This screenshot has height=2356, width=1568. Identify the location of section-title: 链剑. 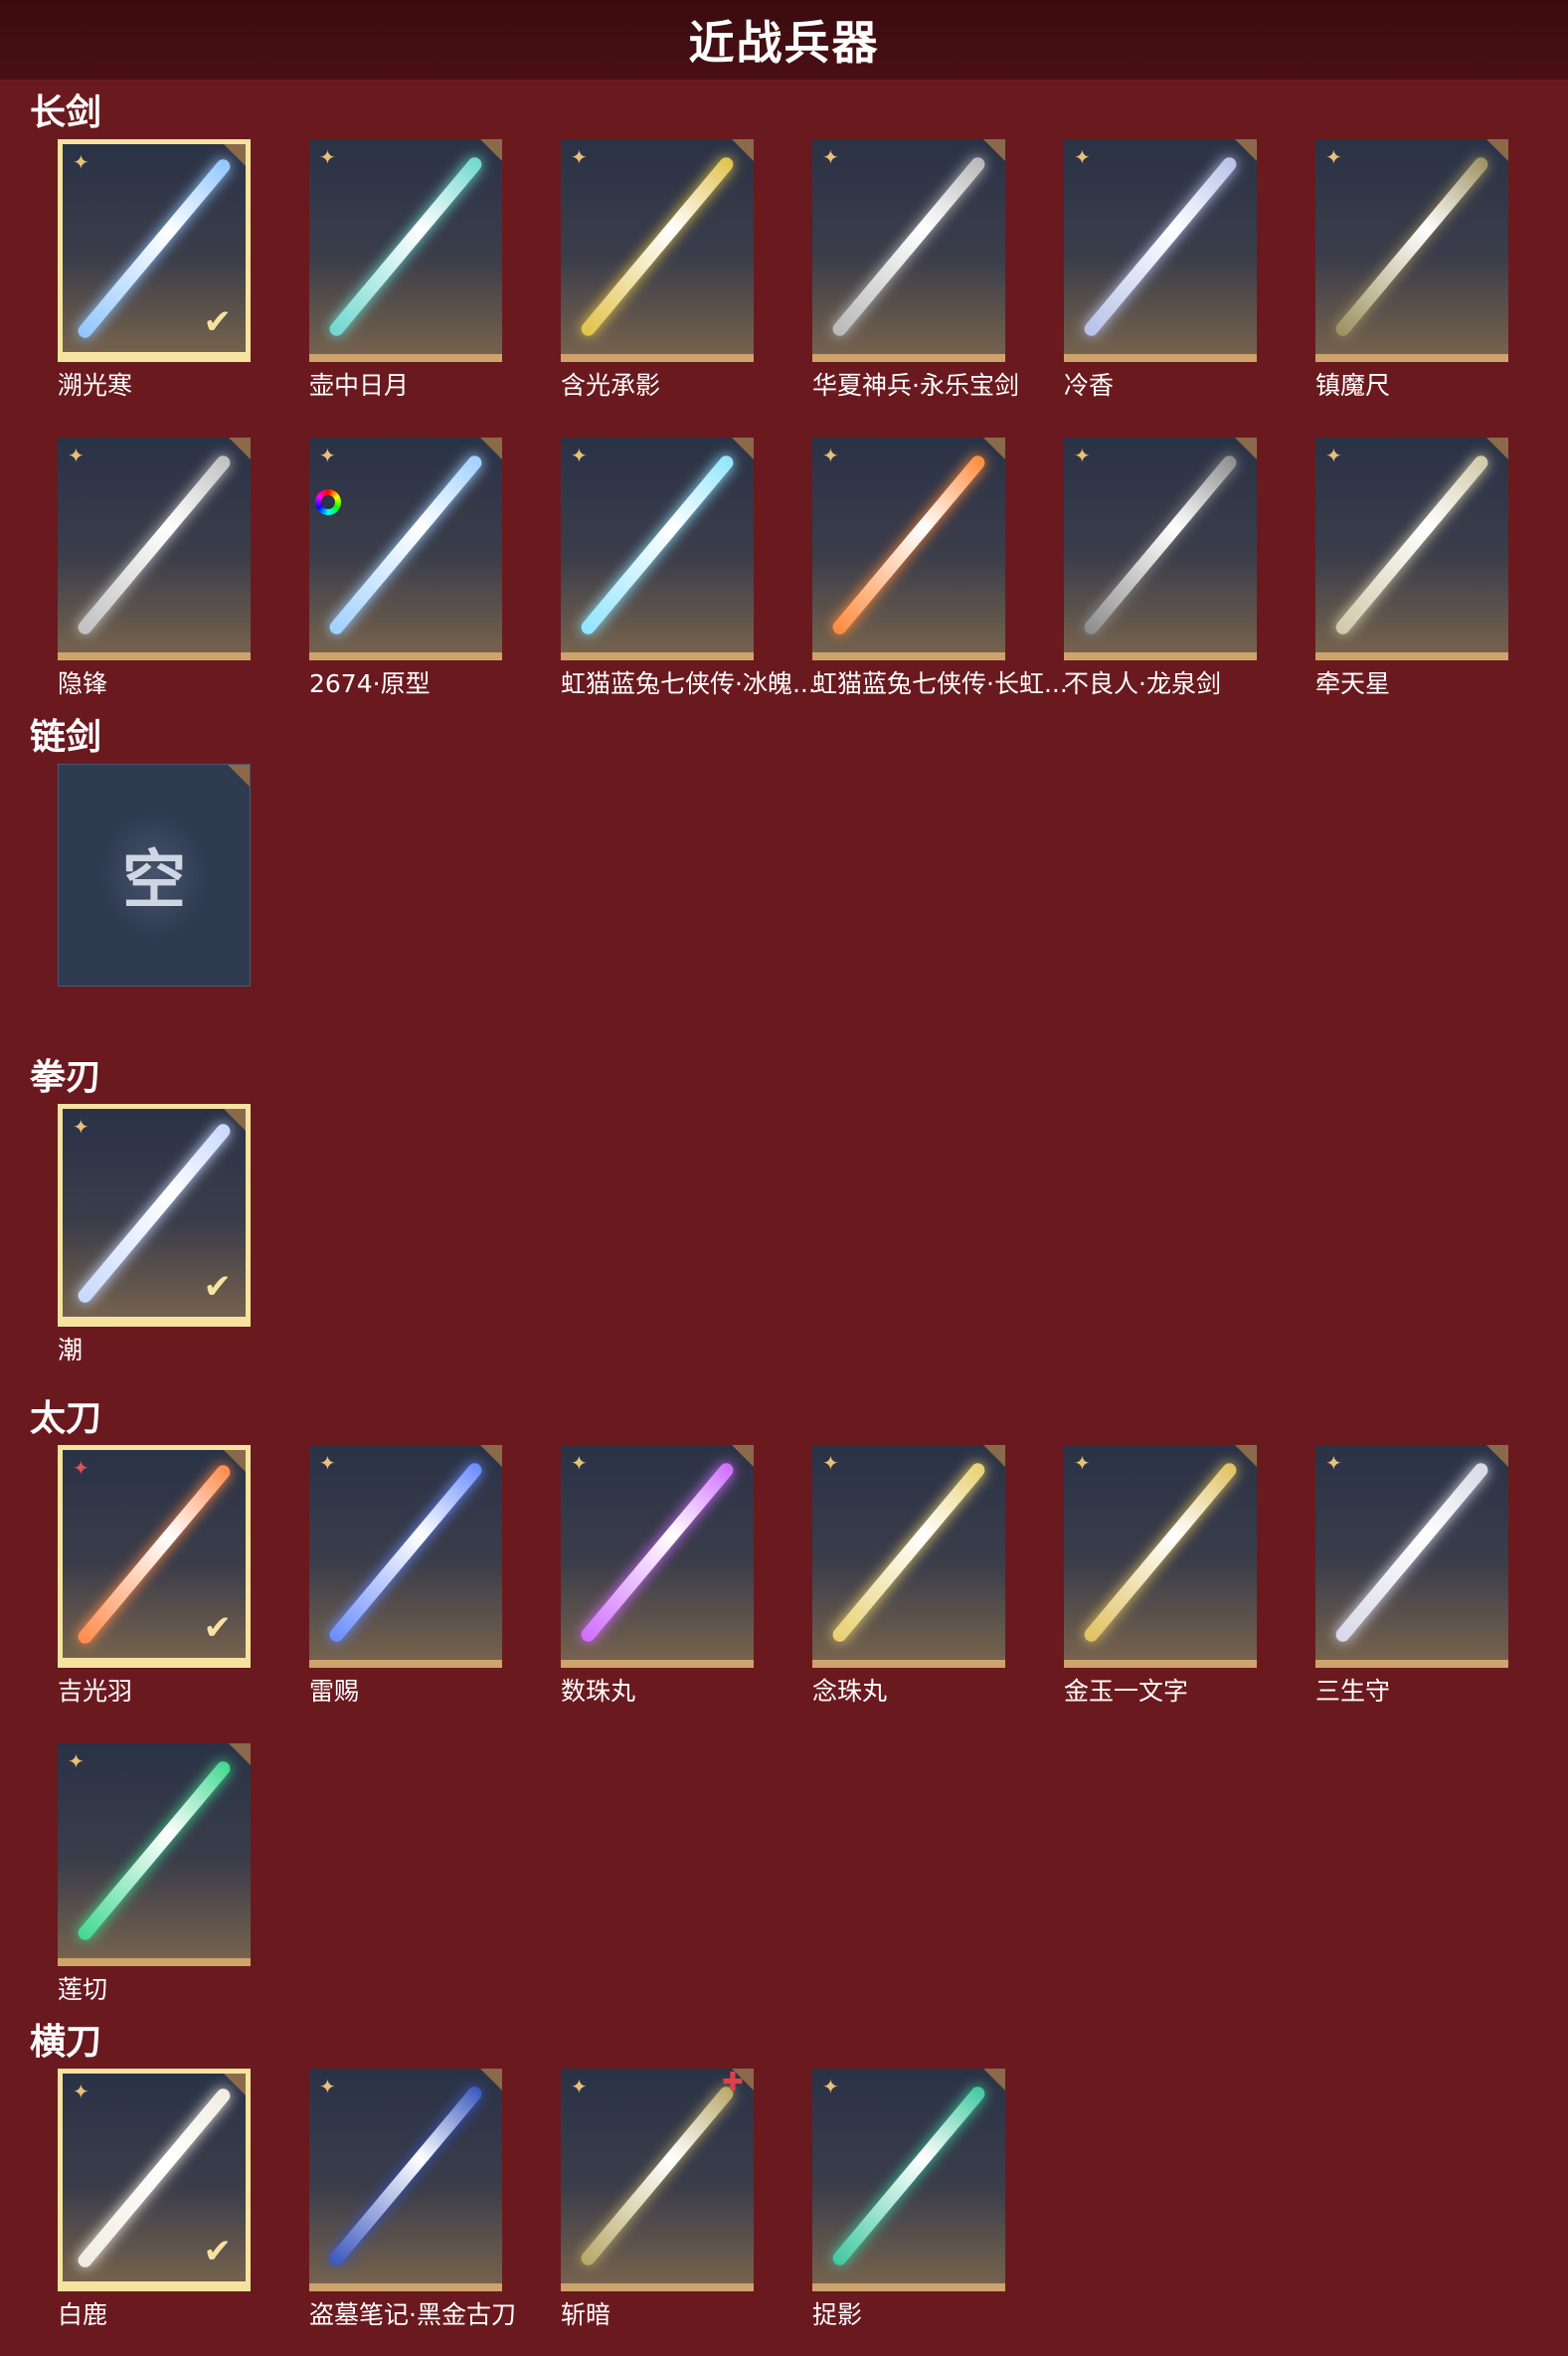
(66, 737).